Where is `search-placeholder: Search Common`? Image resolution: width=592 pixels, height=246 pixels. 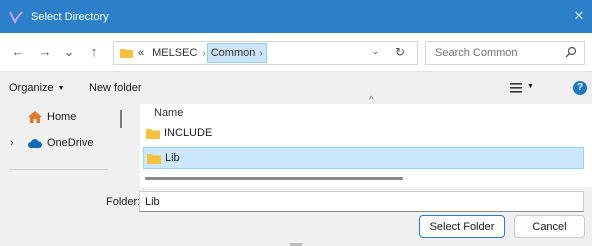
search-placeholder: Search Common is located at coordinates (476, 53).